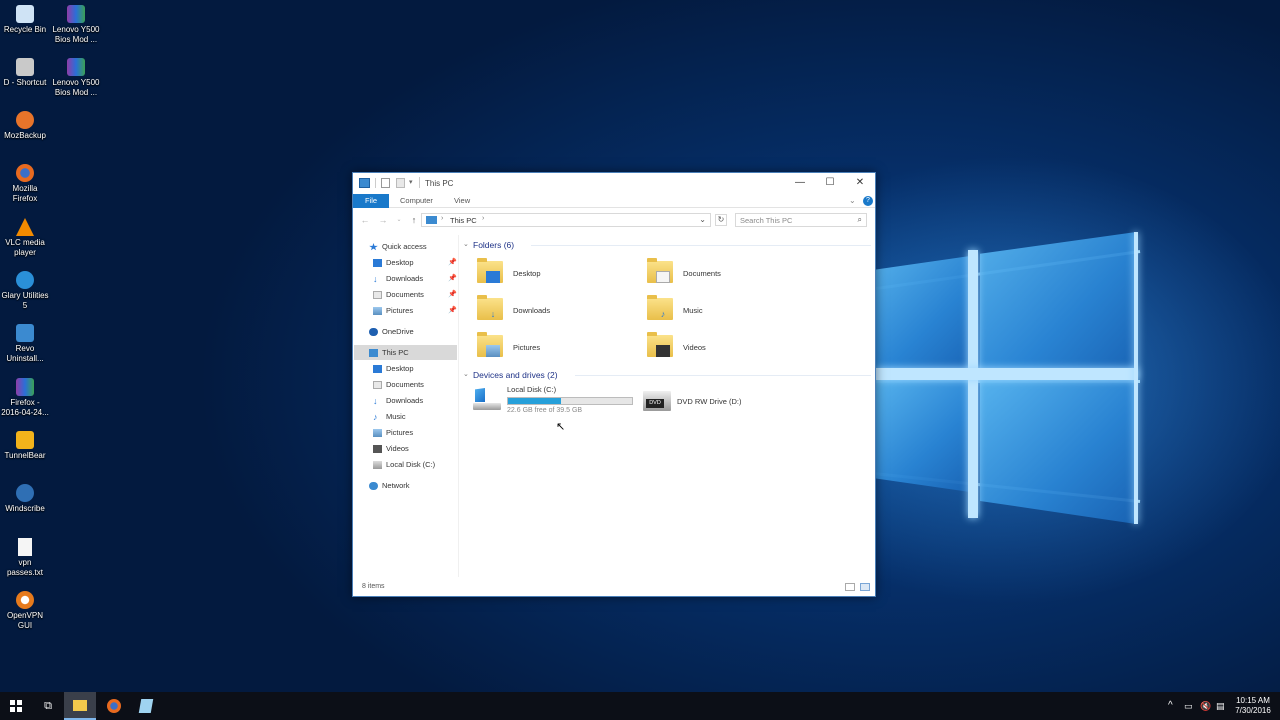 The height and width of the screenshot is (720, 1280). Describe the element at coordinates (1170, 706) in the screenshot. I see `show-hidden-icons-chevron-icon: ^` at that location.